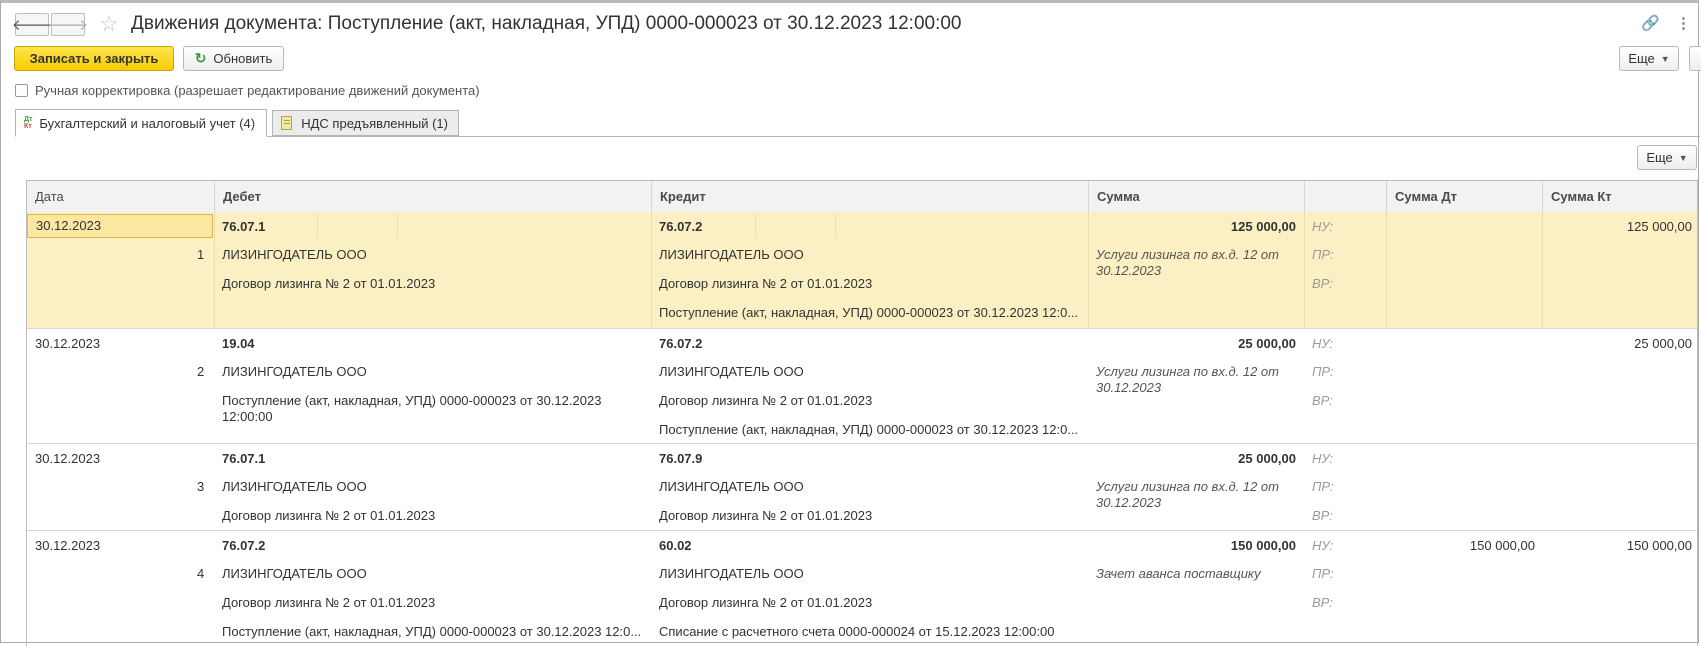  Describe the element at coordinates (201, 486) in the screenshot. I see `row-number: 3` at that location.